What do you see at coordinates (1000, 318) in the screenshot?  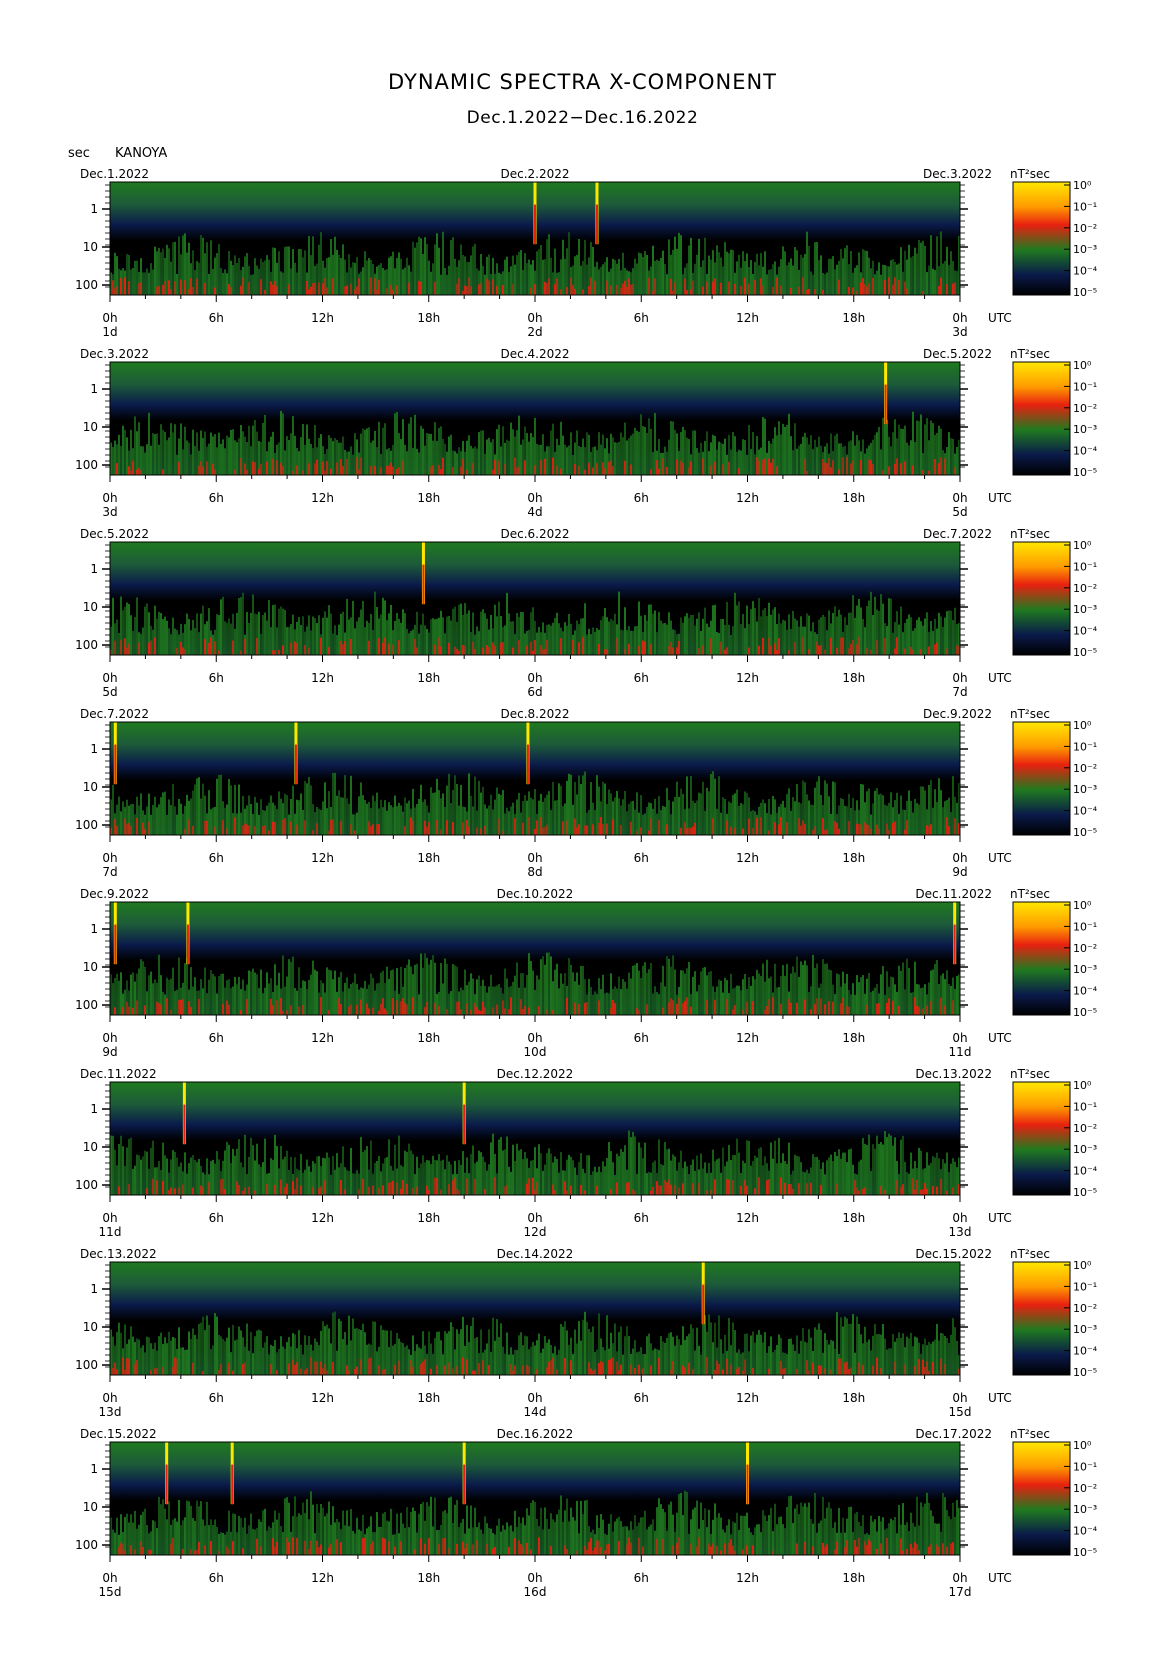 I see `utc-label: UTC` at bounding box center [1000, 318].